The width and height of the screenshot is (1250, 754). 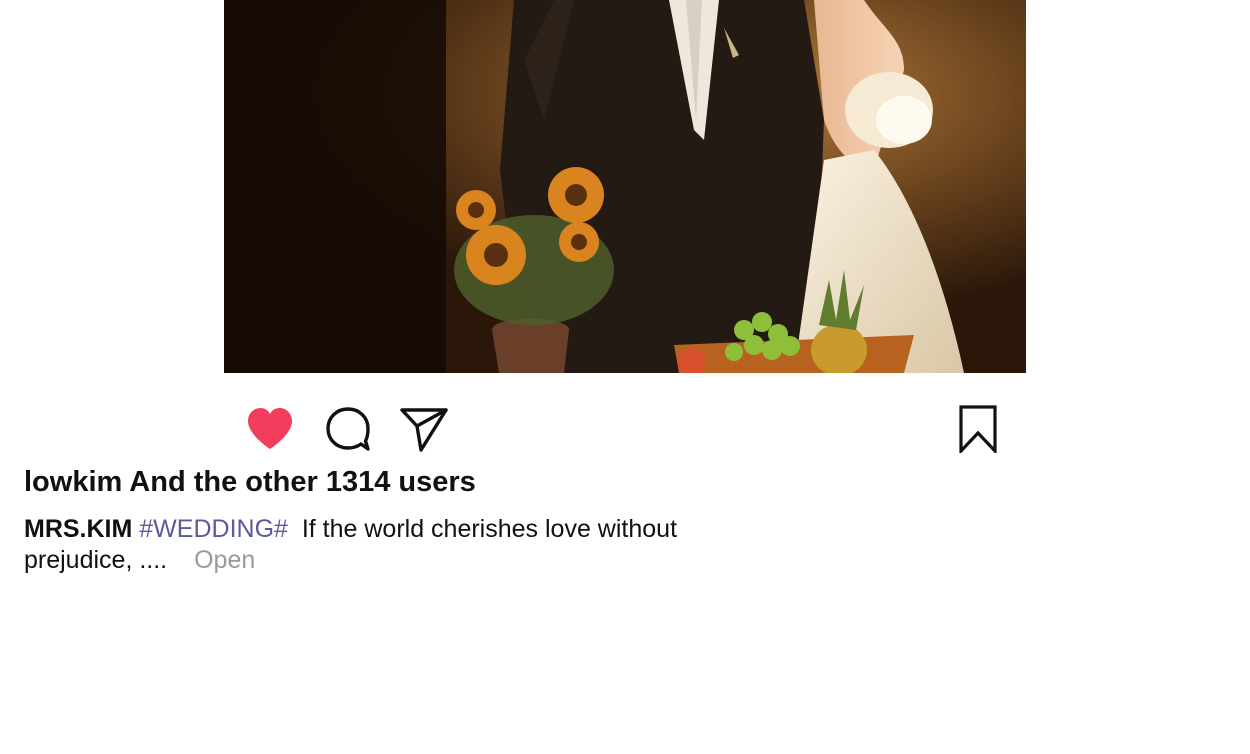 I want to click on like-button, so click(x=270, y=429).